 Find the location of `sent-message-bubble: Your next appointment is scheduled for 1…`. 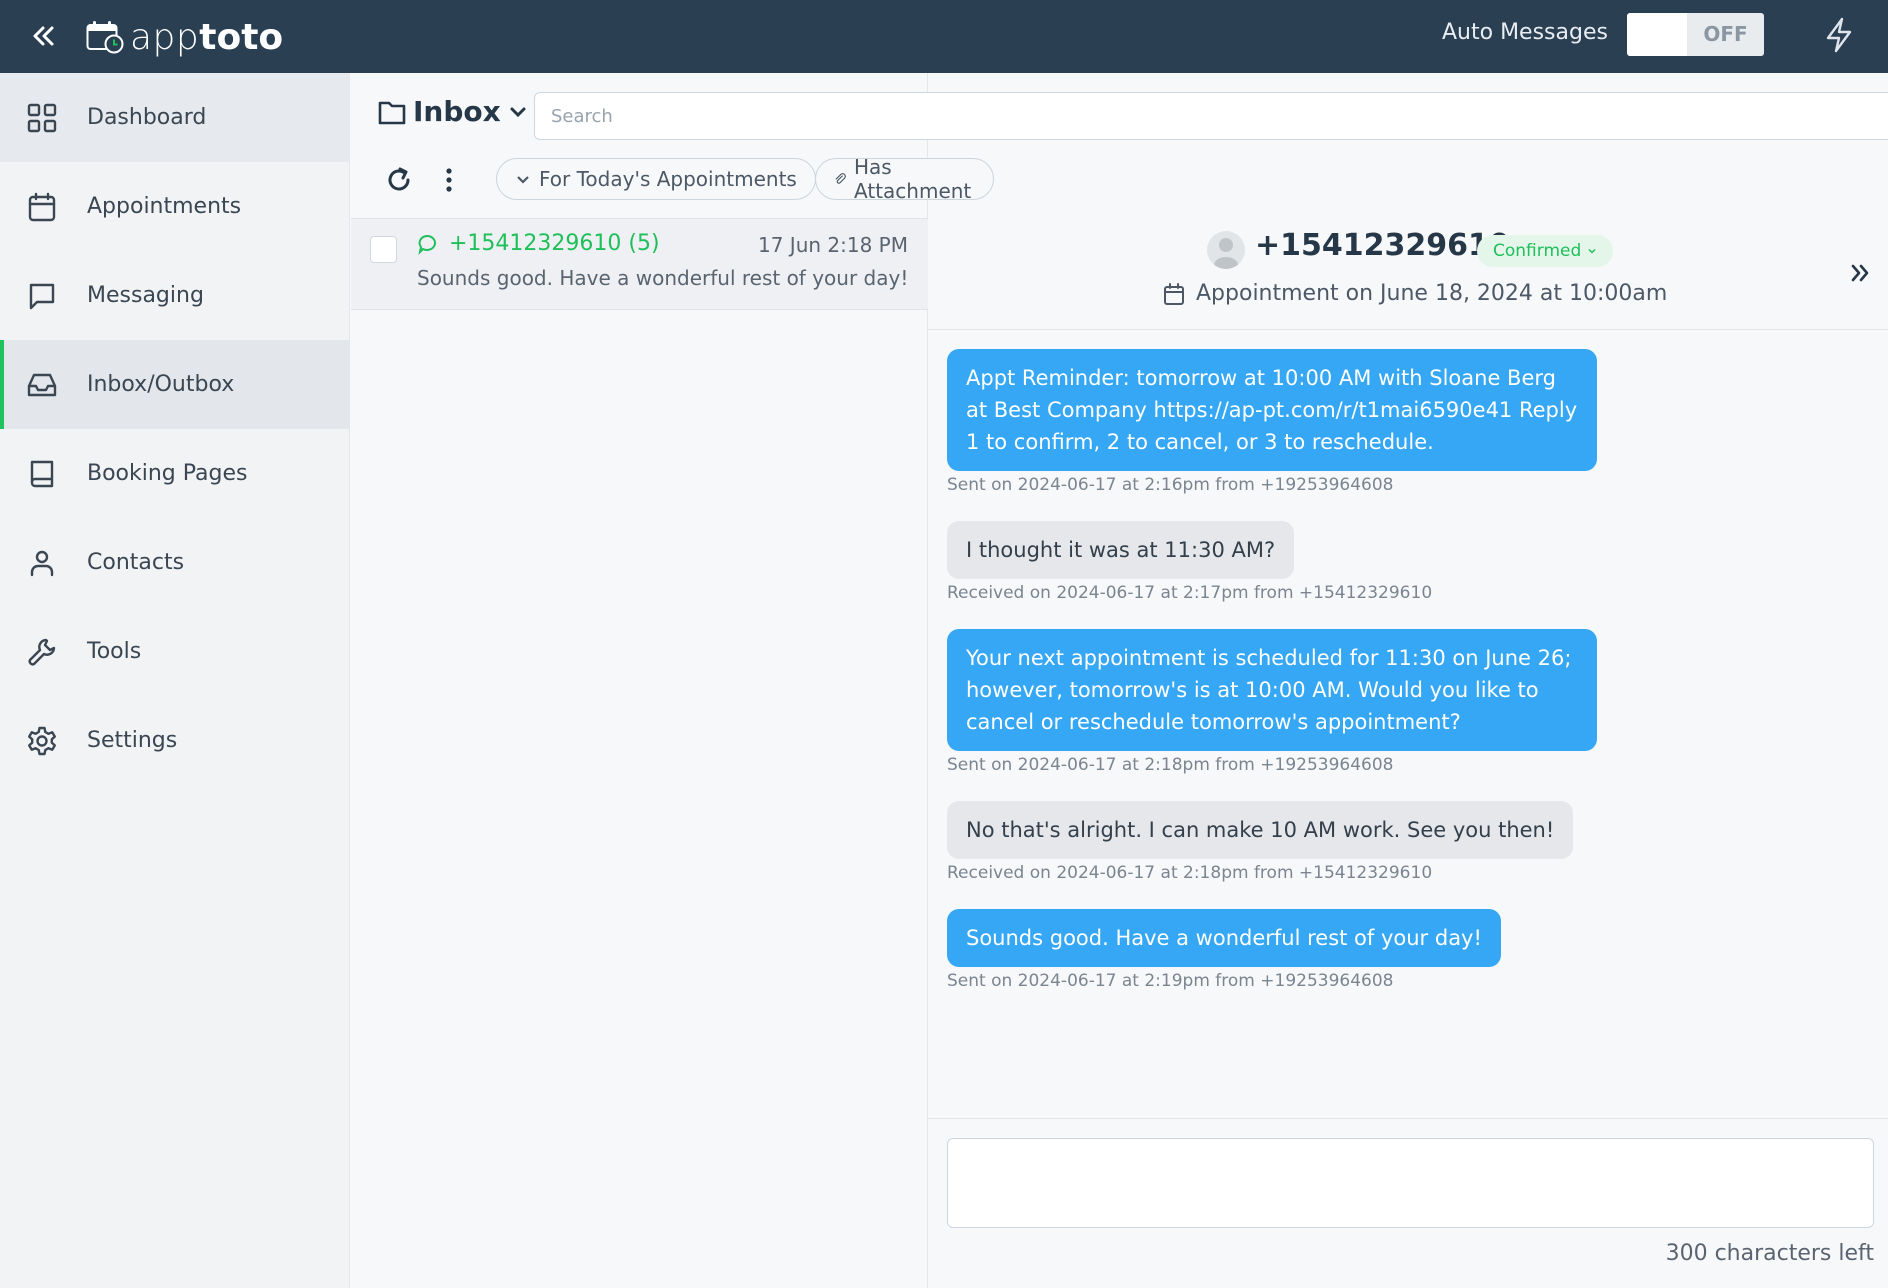

sent-message-bubble: Your next appointment is scheduled for 1… is located at coordinates (1272, 690).